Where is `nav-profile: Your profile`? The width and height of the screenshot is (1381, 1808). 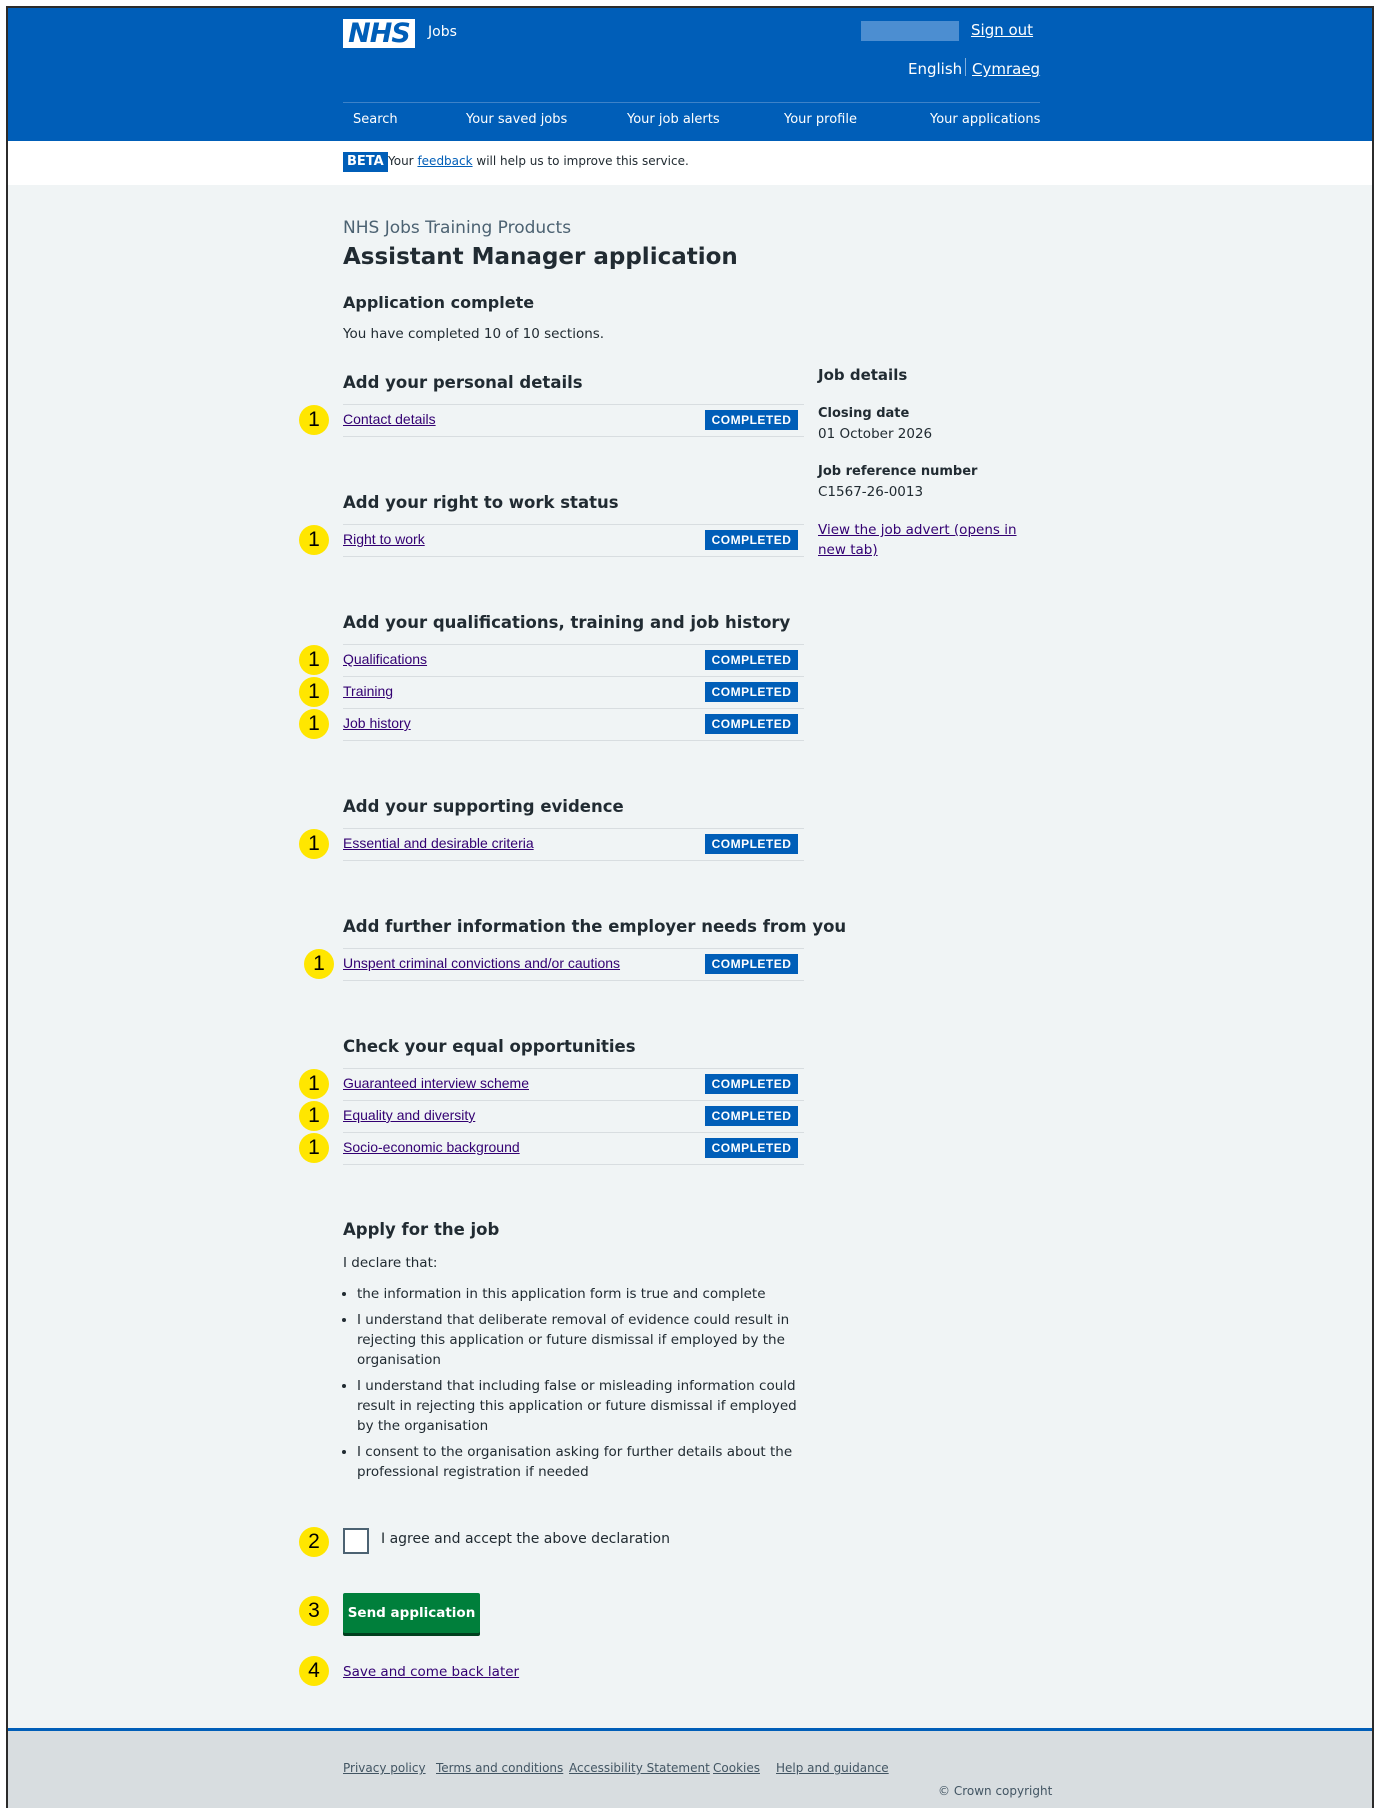
nav-profile: Your profile is located at coordinates (820, 119).